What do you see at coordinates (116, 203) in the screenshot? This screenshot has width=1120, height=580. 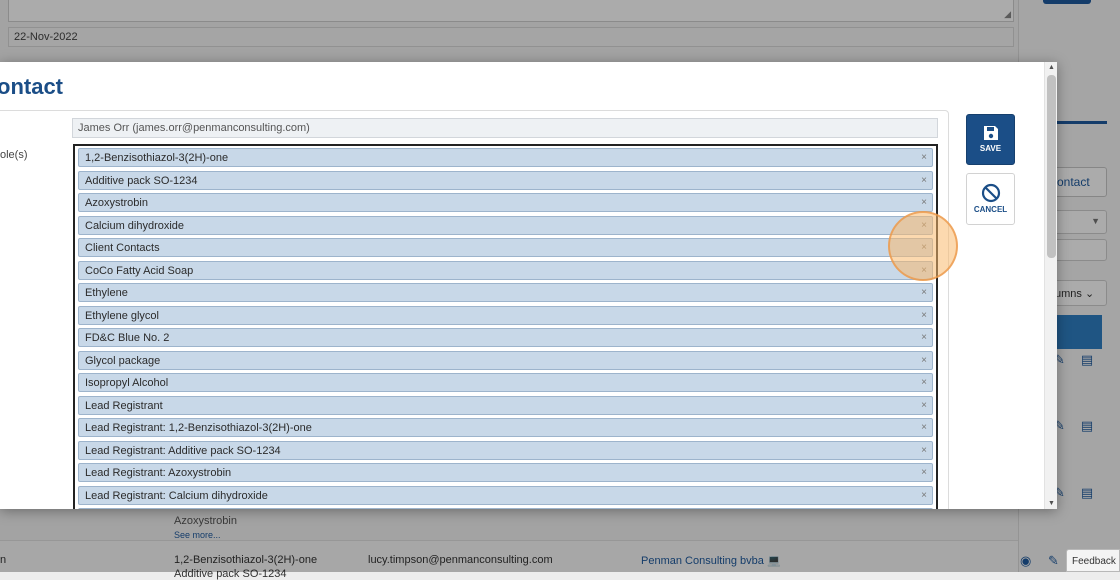 I see `role-tag-label: Azoxystrobin` at bounding box center [116, 203].